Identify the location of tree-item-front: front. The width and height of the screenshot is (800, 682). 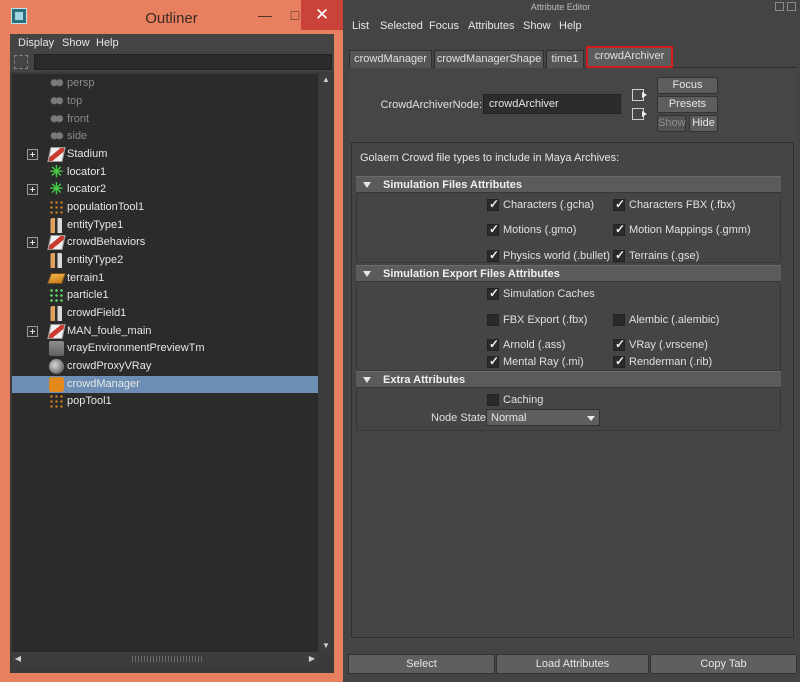
(165, 119).